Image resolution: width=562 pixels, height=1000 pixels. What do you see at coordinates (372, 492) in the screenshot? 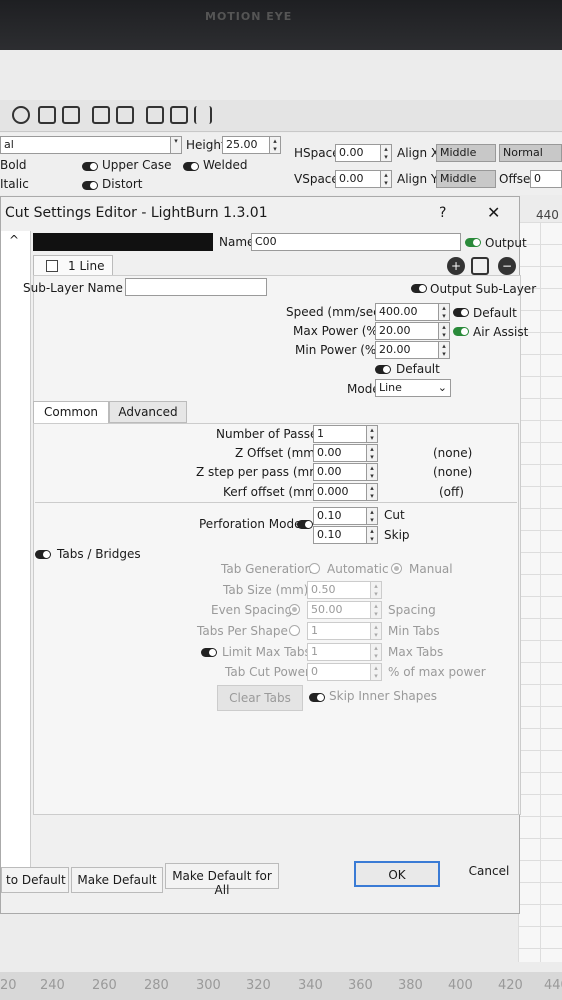
I see `kerf-spinner: ▴ ▾` at bounding box center [372, 492].